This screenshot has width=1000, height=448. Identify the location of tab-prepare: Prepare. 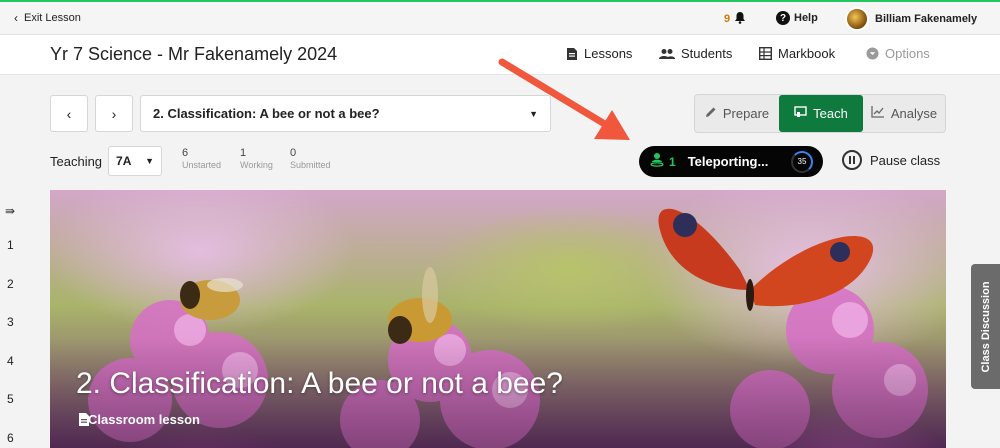
(737, 113).